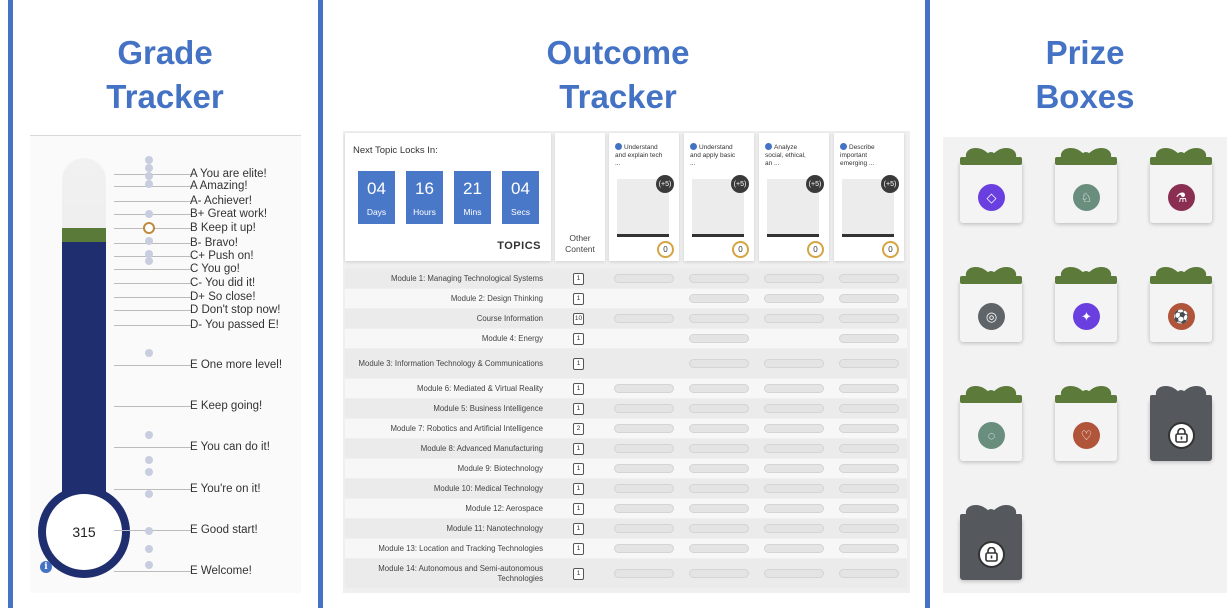 Image resolution: width=1227 pixels, height=608 pixels. What do you see at coordinates (496, 298) in the screenshot?
I see `topic-name: Module 2: Design Thinking` at bounding box center [496, 298].